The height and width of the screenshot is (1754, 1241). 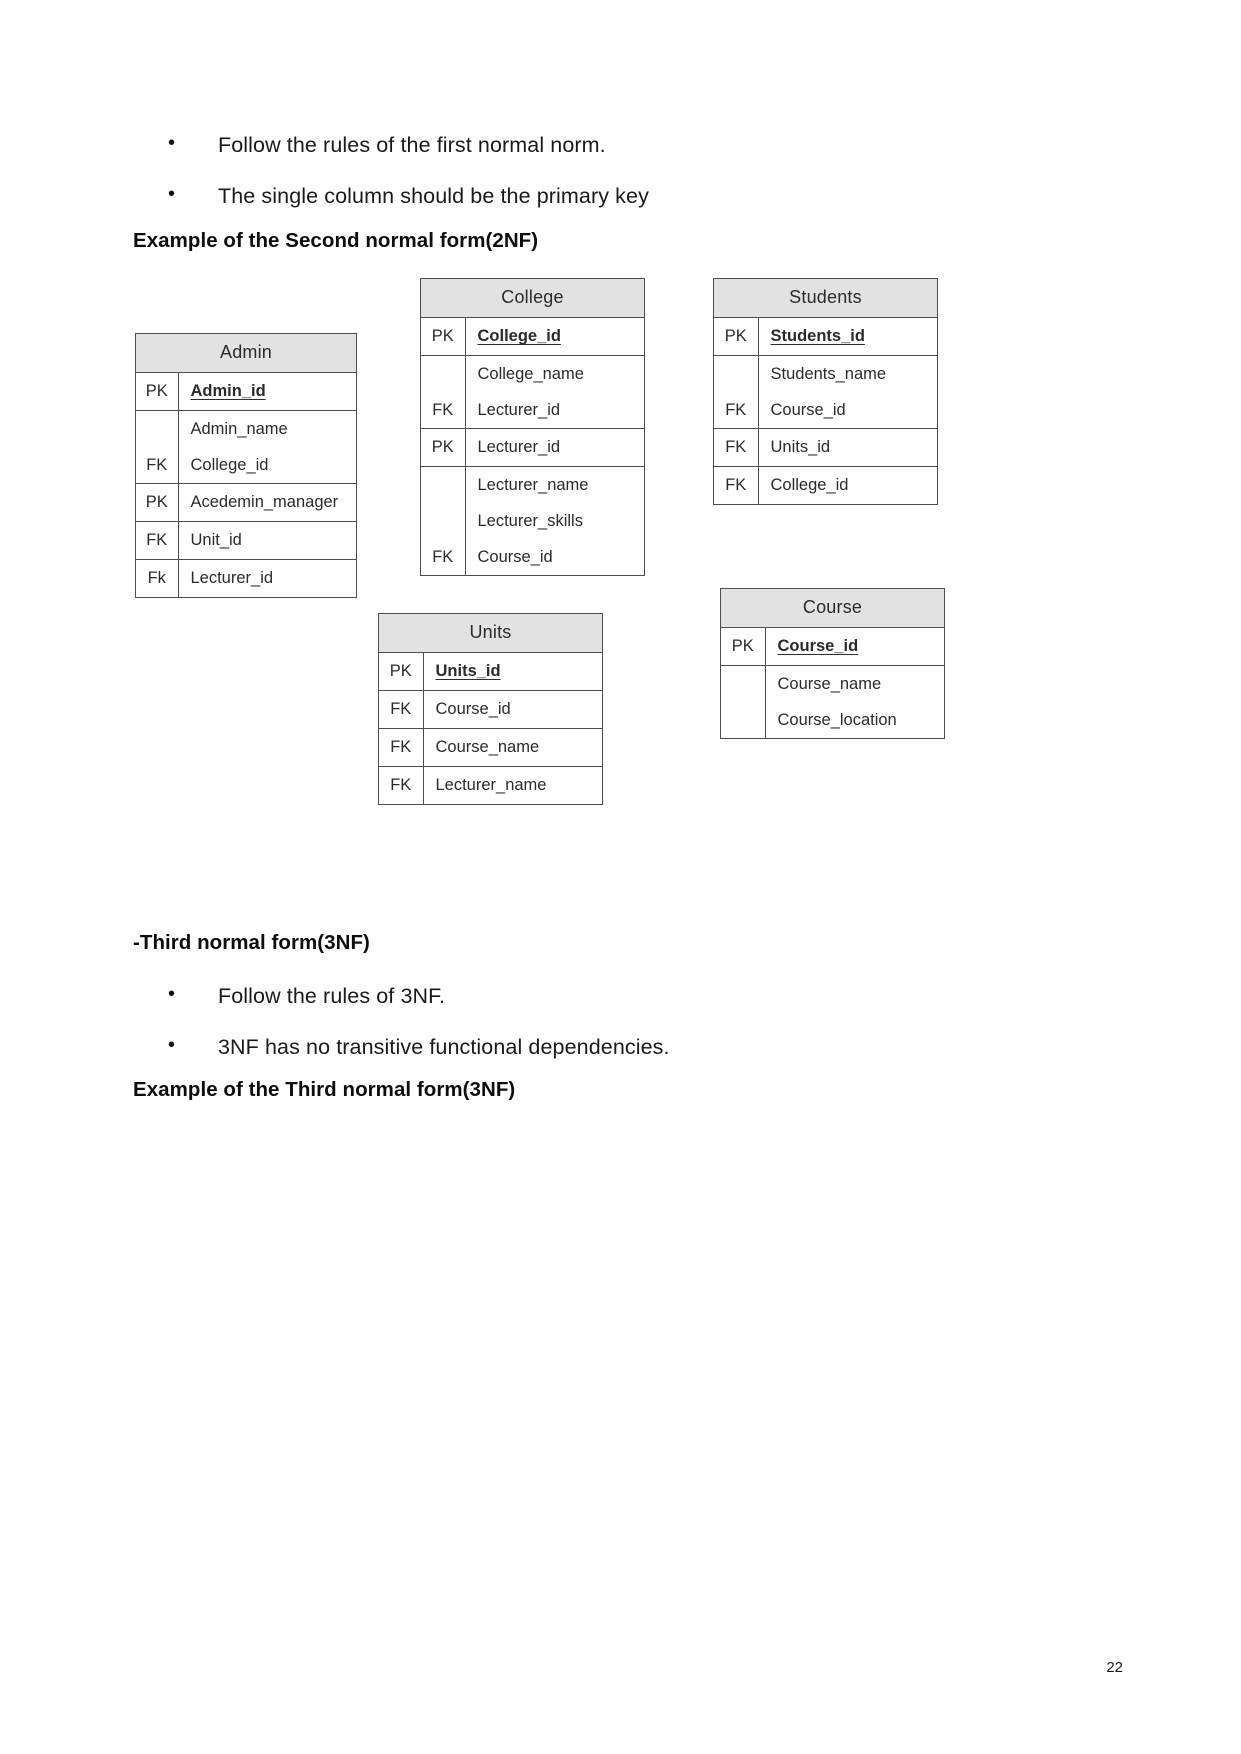 I want to click on heading-3nf: -Third normal form(3NF), so click(x=251, y=942).